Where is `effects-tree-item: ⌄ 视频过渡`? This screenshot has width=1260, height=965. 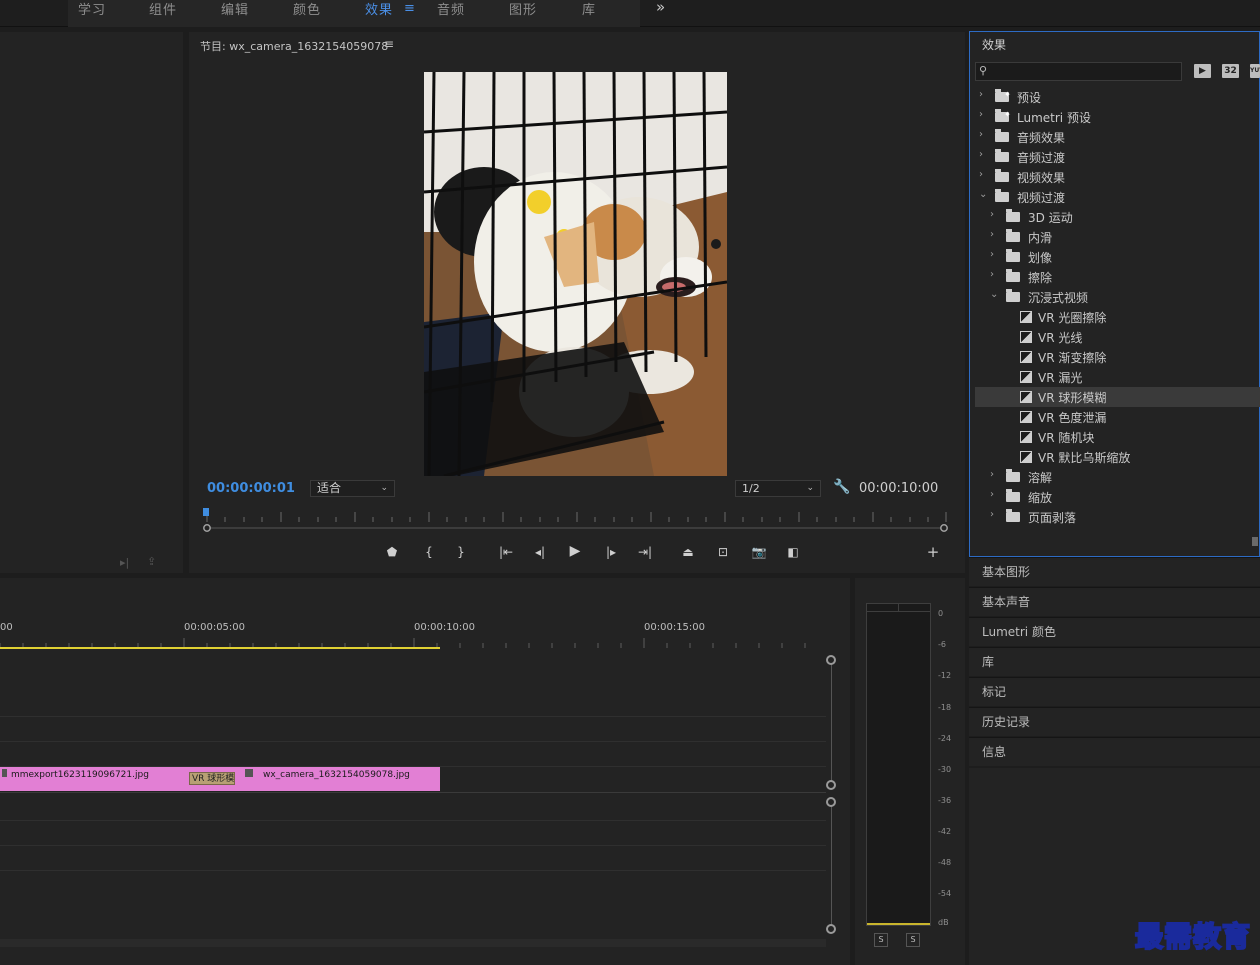
effects-tree-item: ⌄ 视频过渡 is located at coordinates (1117, 197).